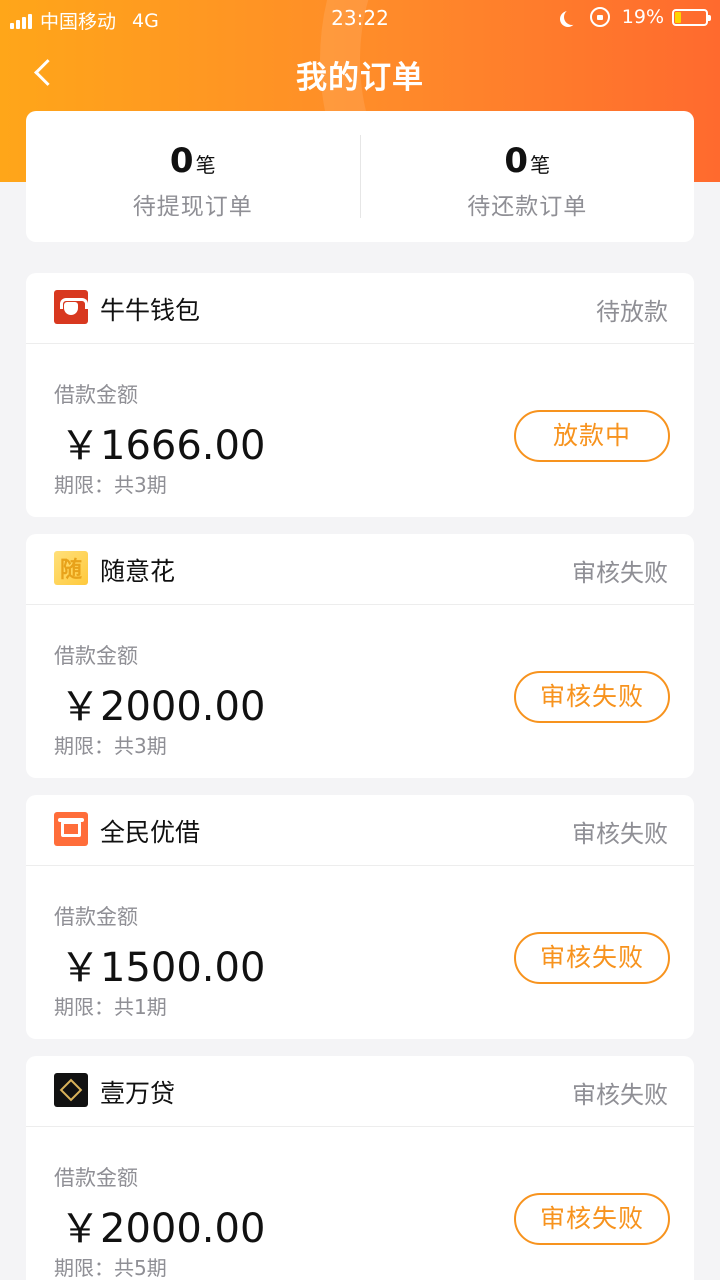  I want to click on order-card-header: 壹万贷 审核失败, so click(360, 1091).